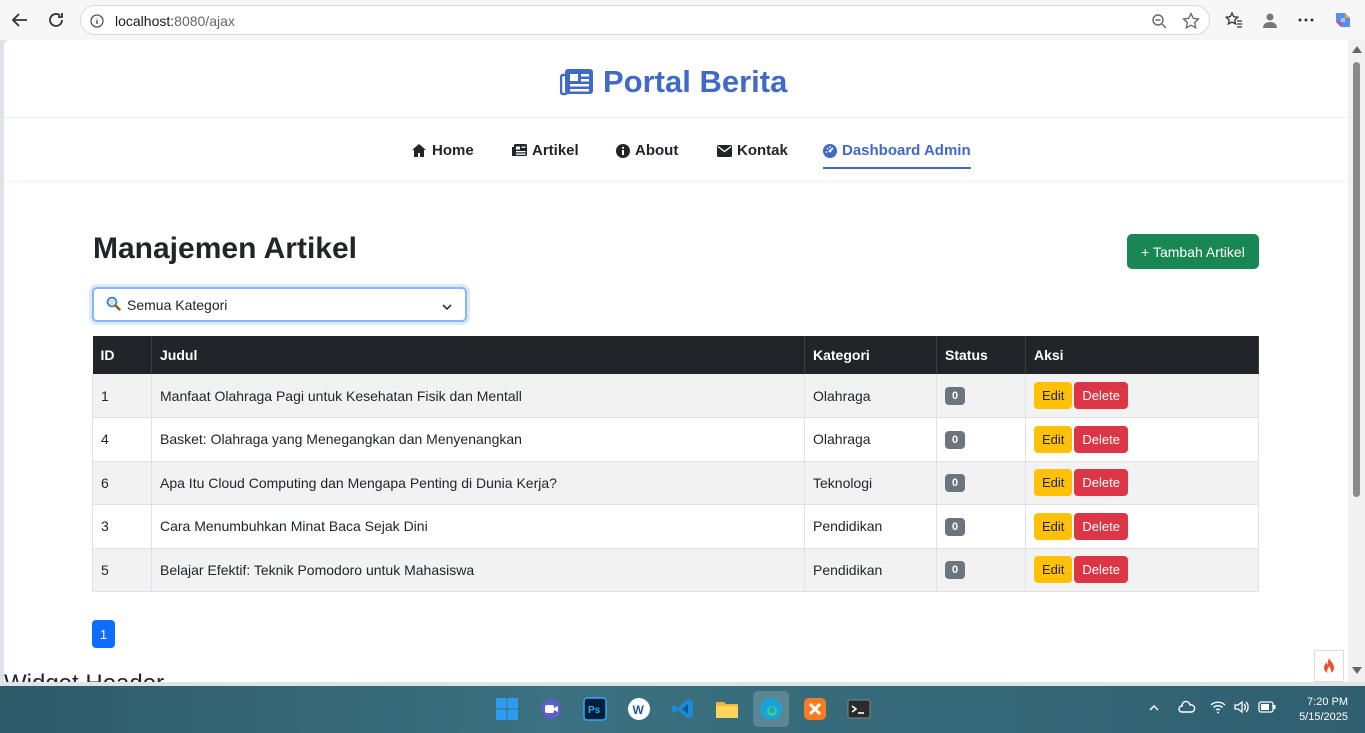 The height and width of the screenshot is (733, 1365). What do you see at coordinates (1234, 20) in the screenshot?
I see `favorites-icon` at bounding box center [1234, 20].